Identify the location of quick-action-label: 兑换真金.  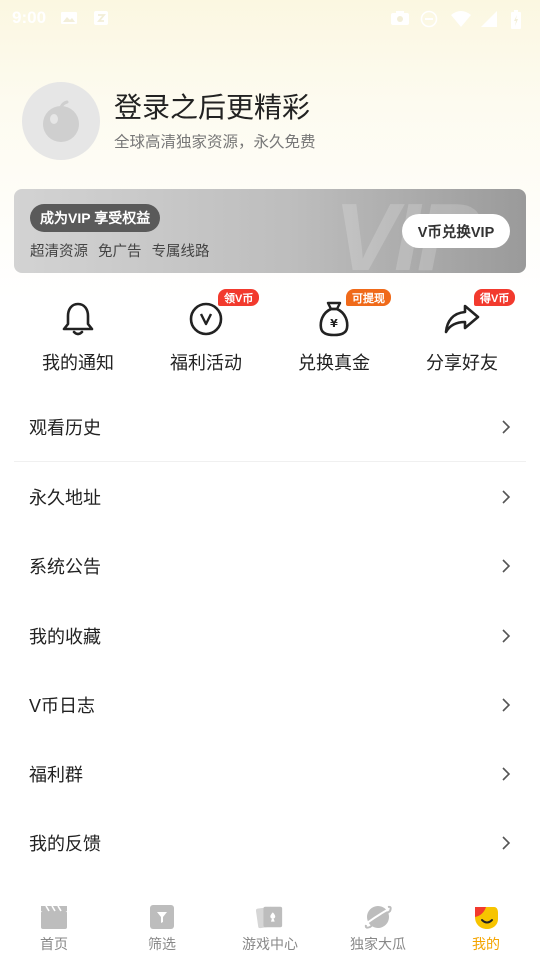
(334, 363).